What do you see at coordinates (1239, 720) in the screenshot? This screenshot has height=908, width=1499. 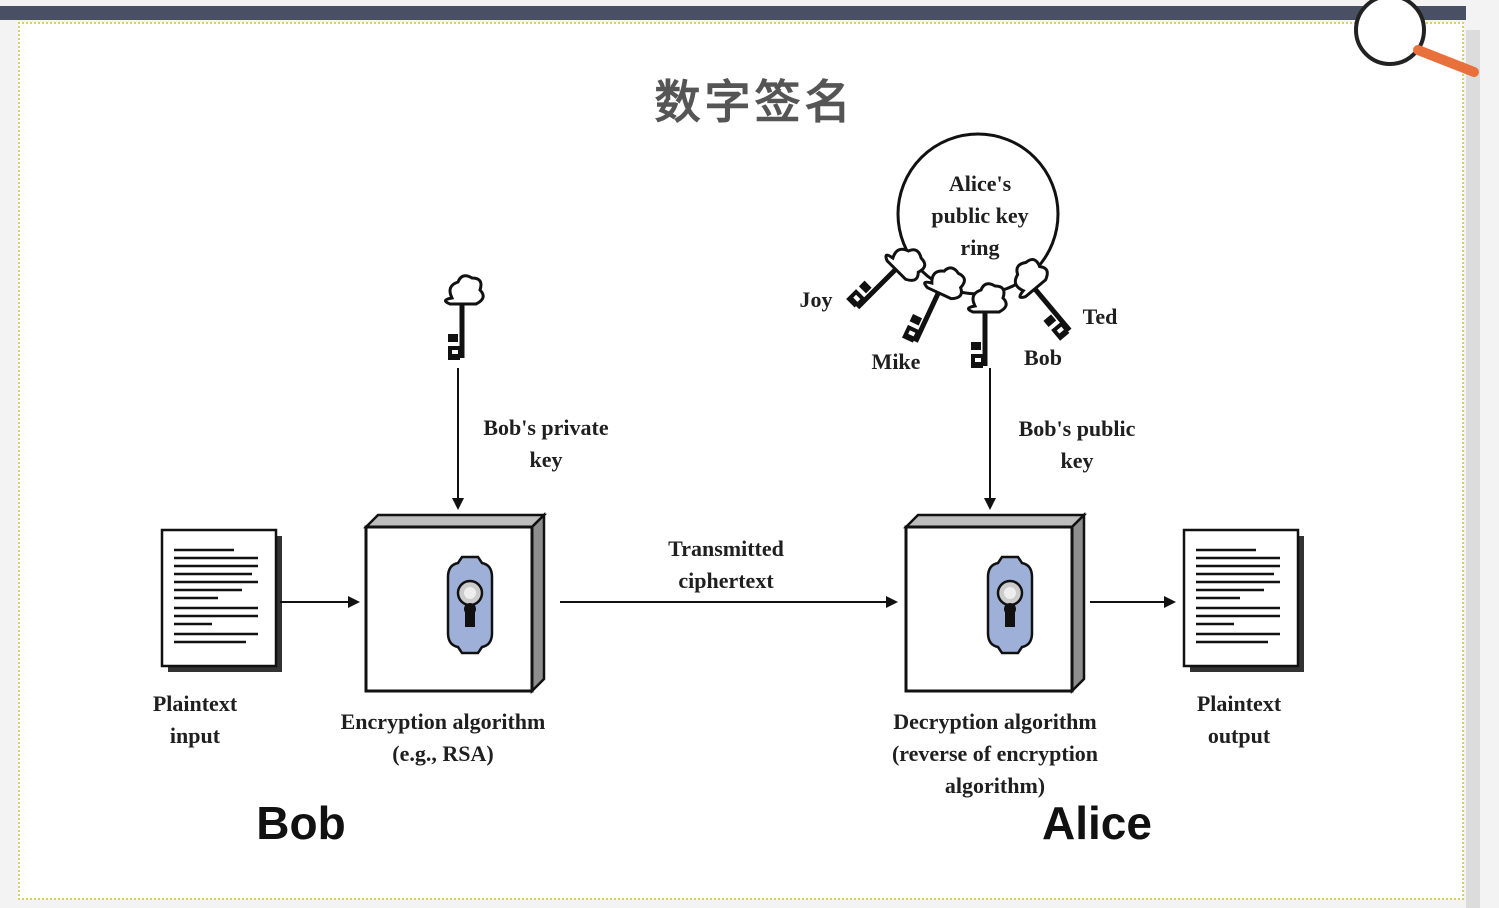 I see `plaintext-output-label: Plaintext output` at bounding box center [1239, 720].